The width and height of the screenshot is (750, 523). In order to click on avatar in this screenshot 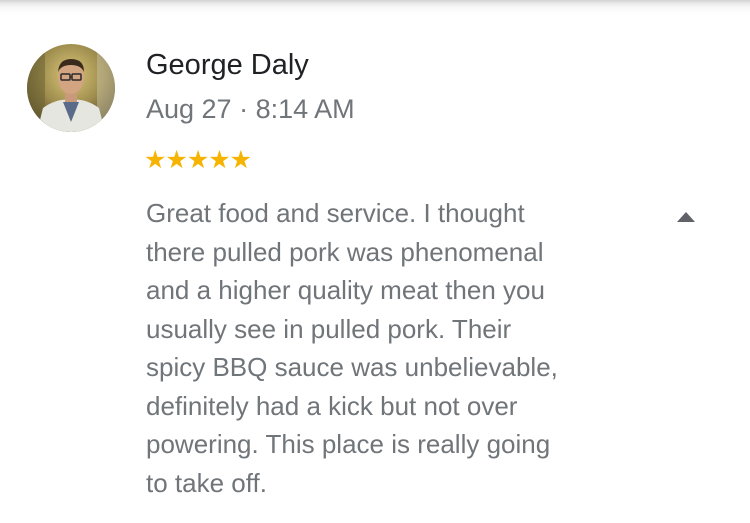, I will do `click(71, 88)`.